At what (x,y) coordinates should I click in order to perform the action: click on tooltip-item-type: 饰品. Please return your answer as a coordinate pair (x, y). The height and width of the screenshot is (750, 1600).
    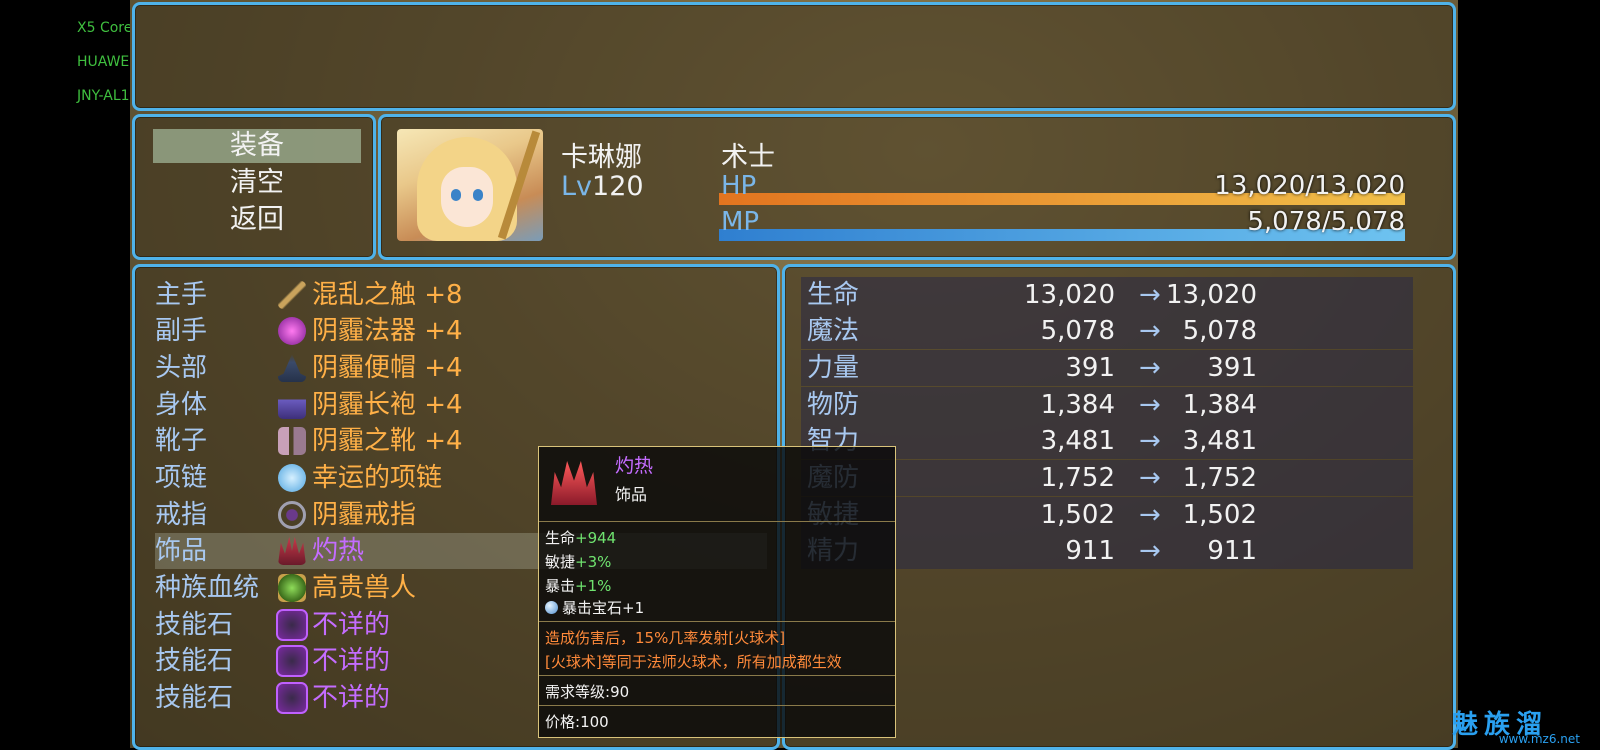
    Looking at the image, I should click on (631, 494).